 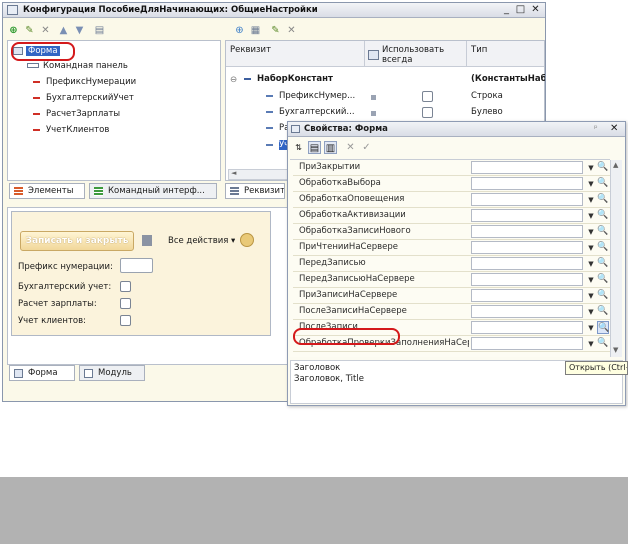 I want to click on pin-icon: ᵖ, so click(x=596, y=129).